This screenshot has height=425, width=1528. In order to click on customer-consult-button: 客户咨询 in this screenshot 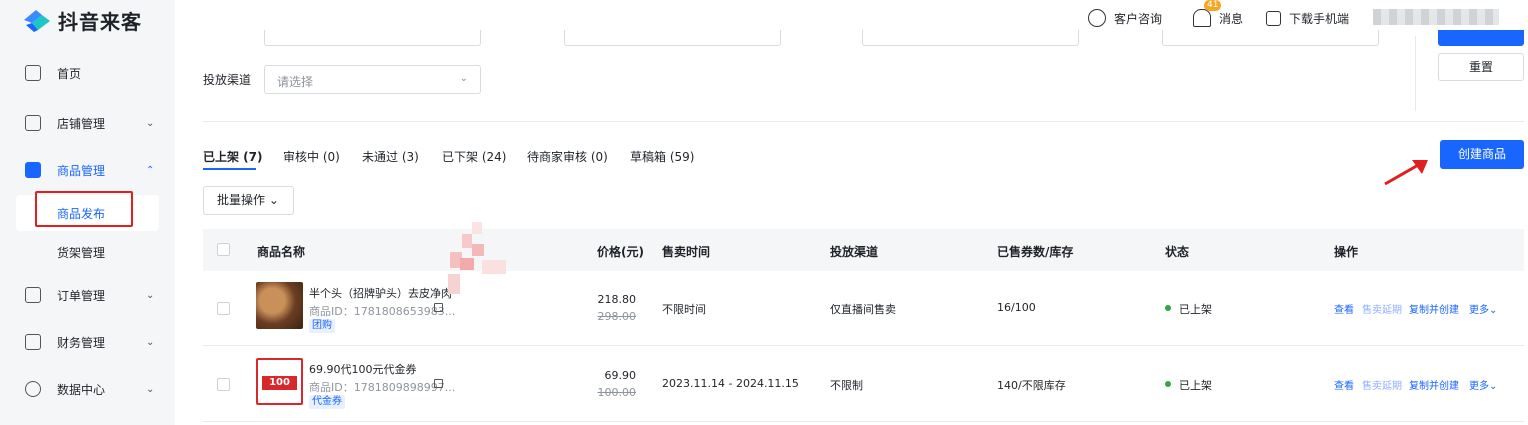, I will do `click(1125, 18)`.